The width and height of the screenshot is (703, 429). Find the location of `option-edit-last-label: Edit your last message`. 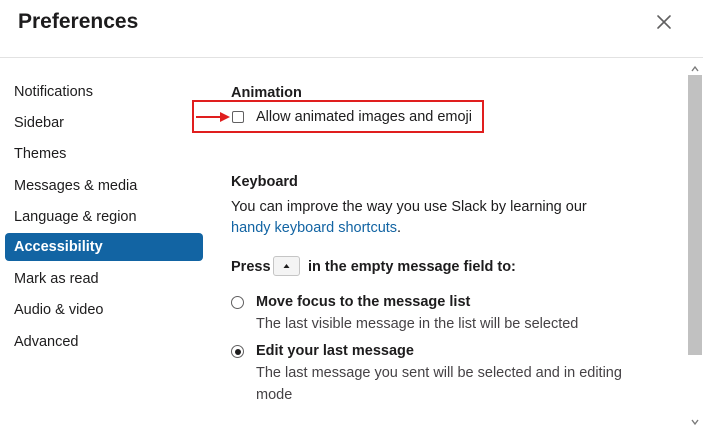

option-edit-last-label: Edit your last message is located at coordinates (335, 351).